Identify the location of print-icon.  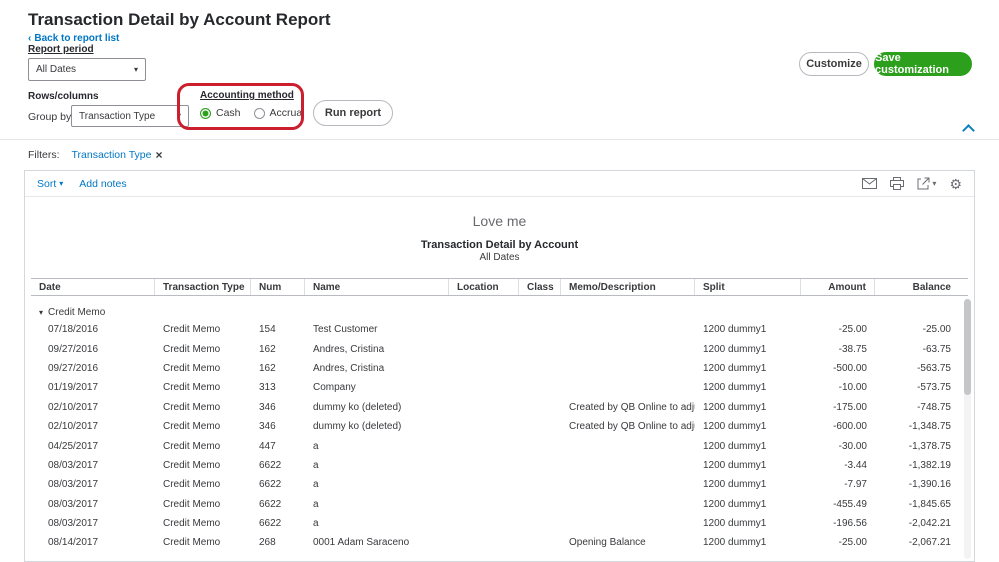
(897, 183).